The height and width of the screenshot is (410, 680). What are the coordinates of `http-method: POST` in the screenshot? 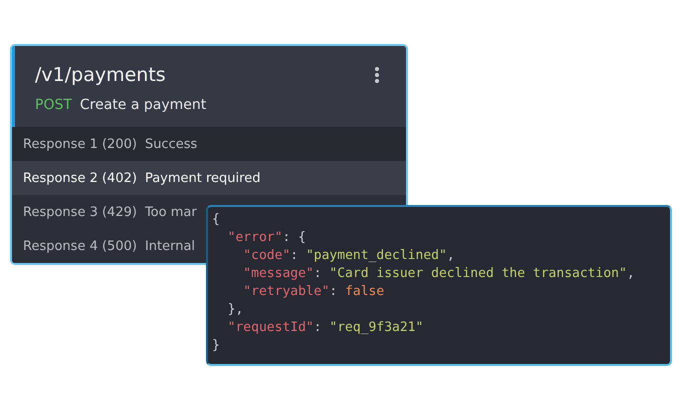 It's located at (53, 105).